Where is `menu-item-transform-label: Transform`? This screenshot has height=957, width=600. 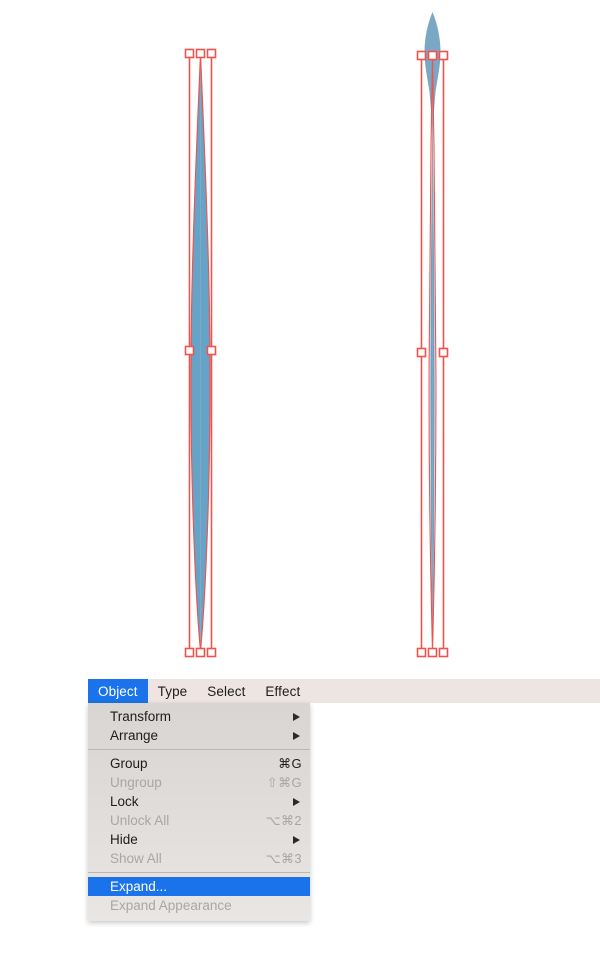 menu-item-transform-label: Transform is located at coordinates (141, 716).